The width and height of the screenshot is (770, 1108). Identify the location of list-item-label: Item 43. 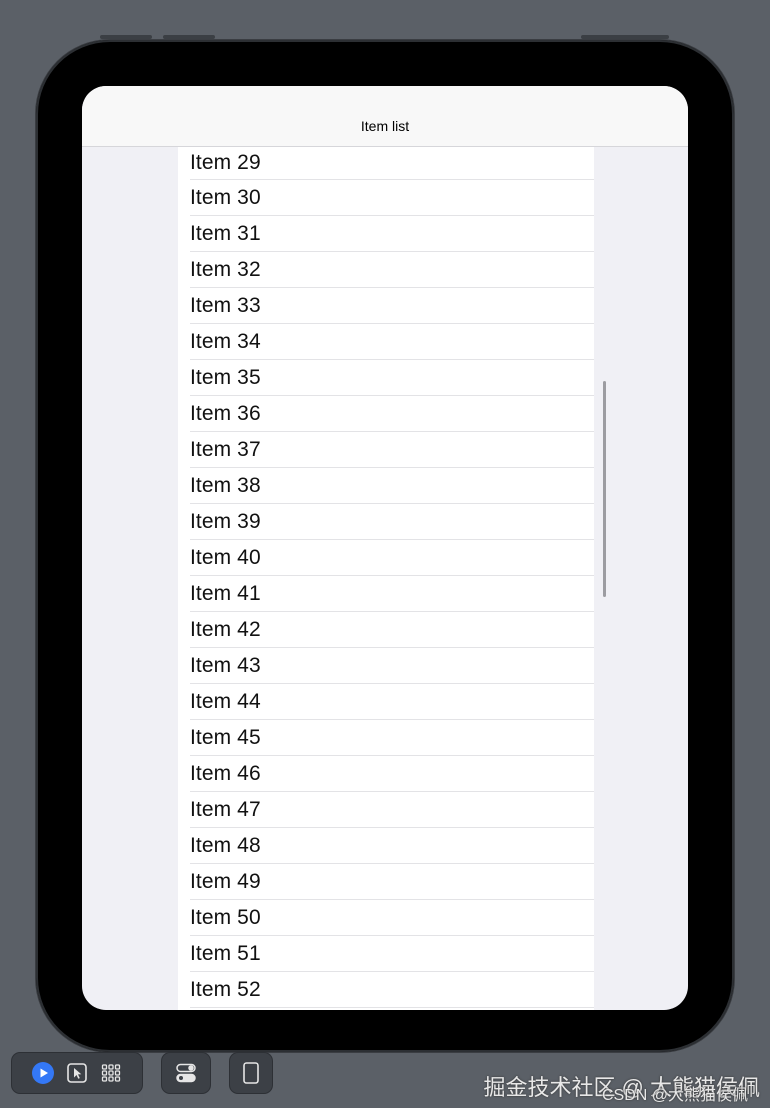
(225, 665).